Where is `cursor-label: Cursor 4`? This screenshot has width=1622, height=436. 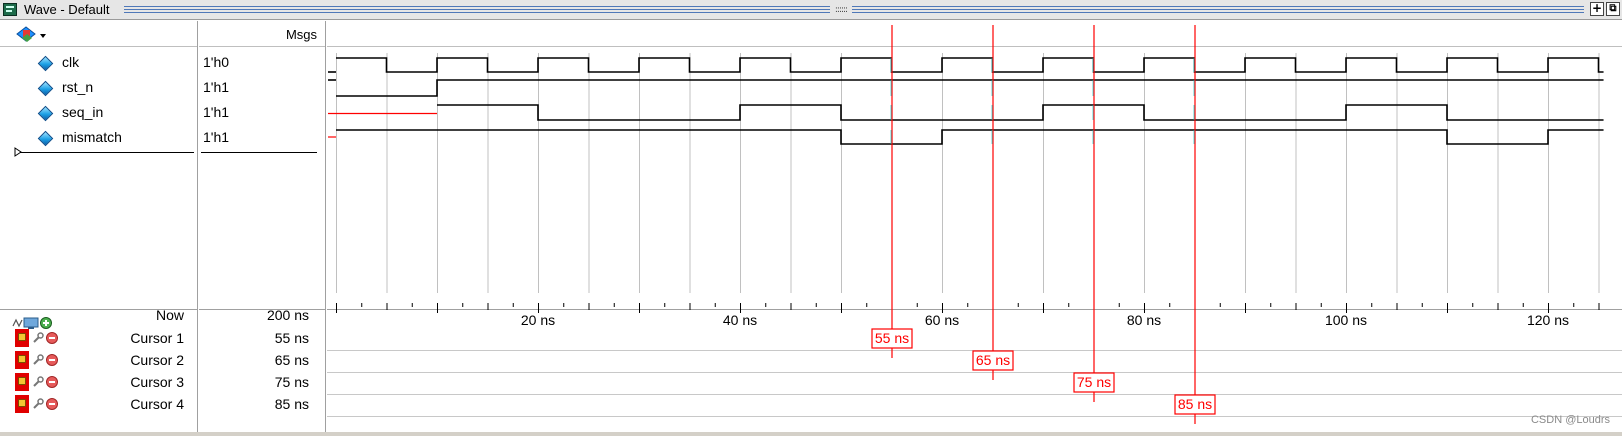 cursor-label: Cursor 4 is located at coordinates (157, 404).